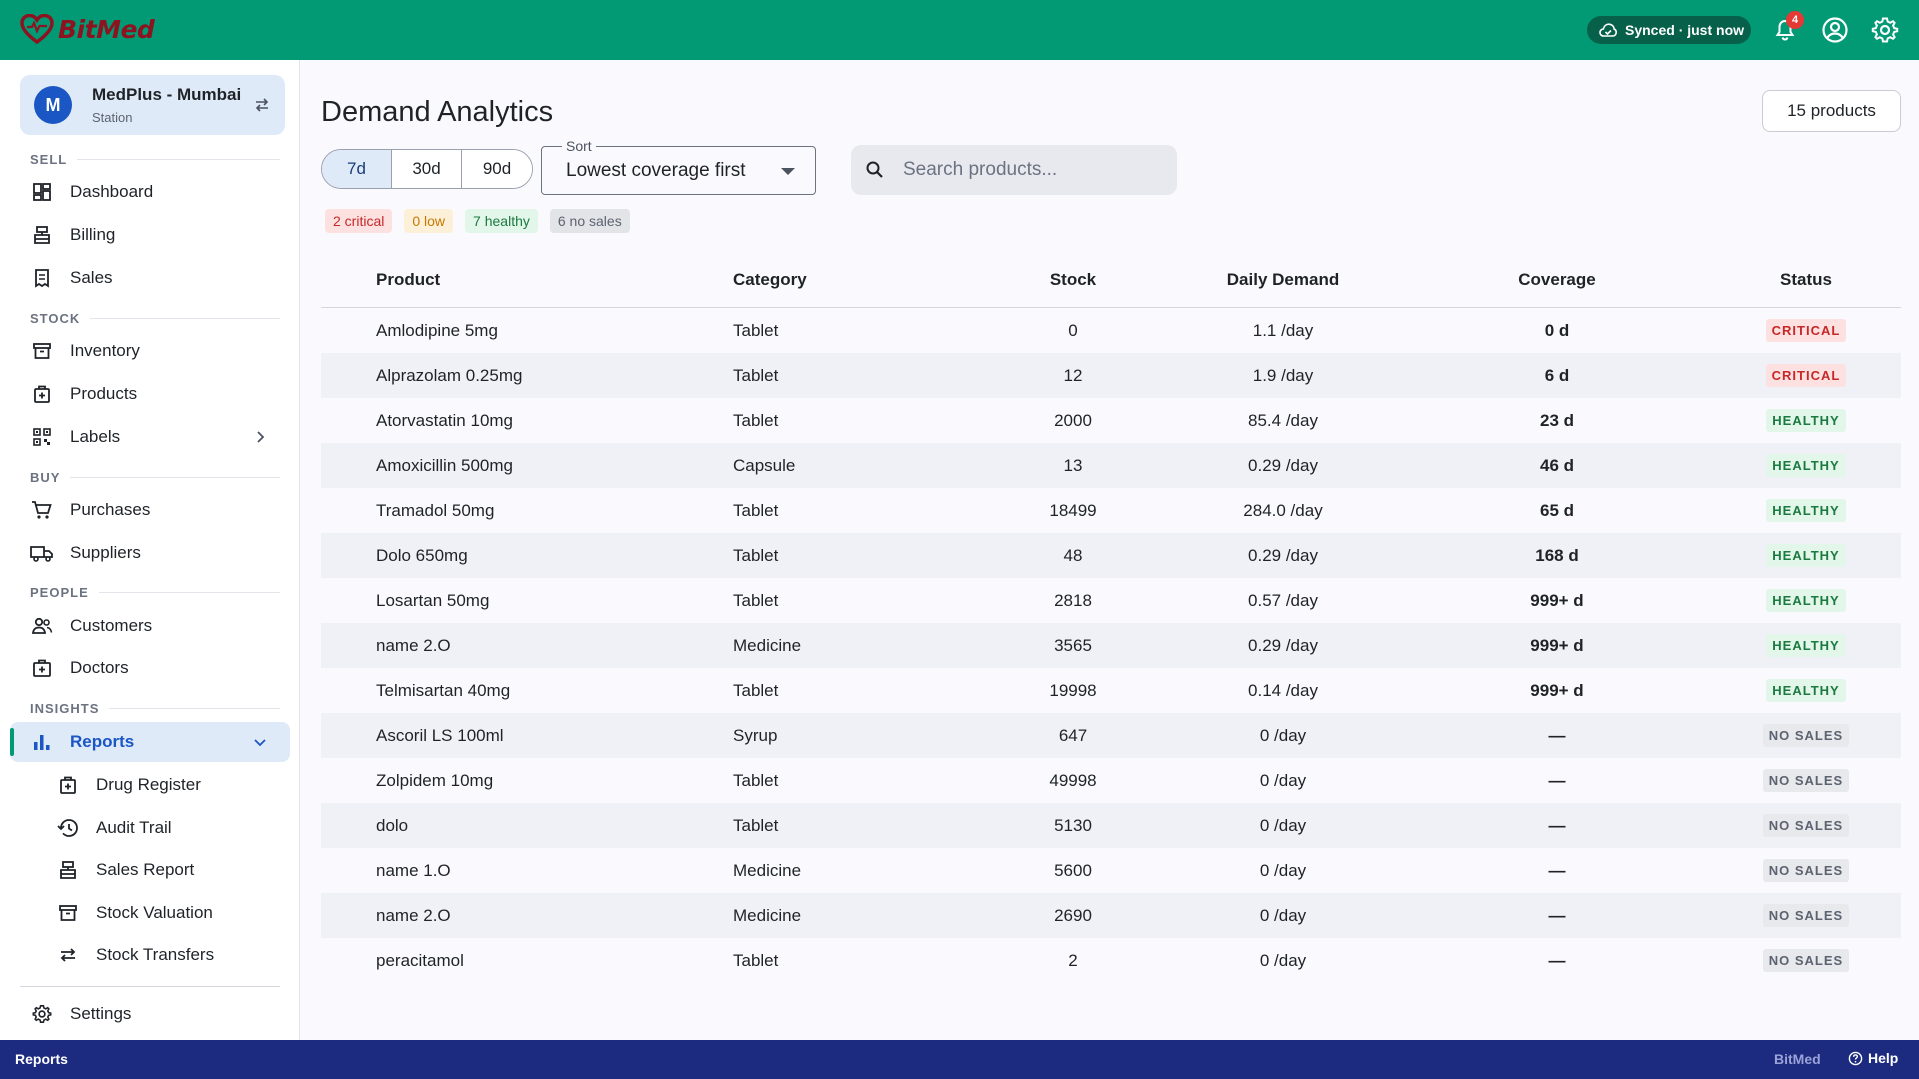 The width and height of the screenshot is (1919, 1079). Describe the element at coordinates (1557, 280) in the screenshot. I see `column-header-coverage: Coverage` at that location.